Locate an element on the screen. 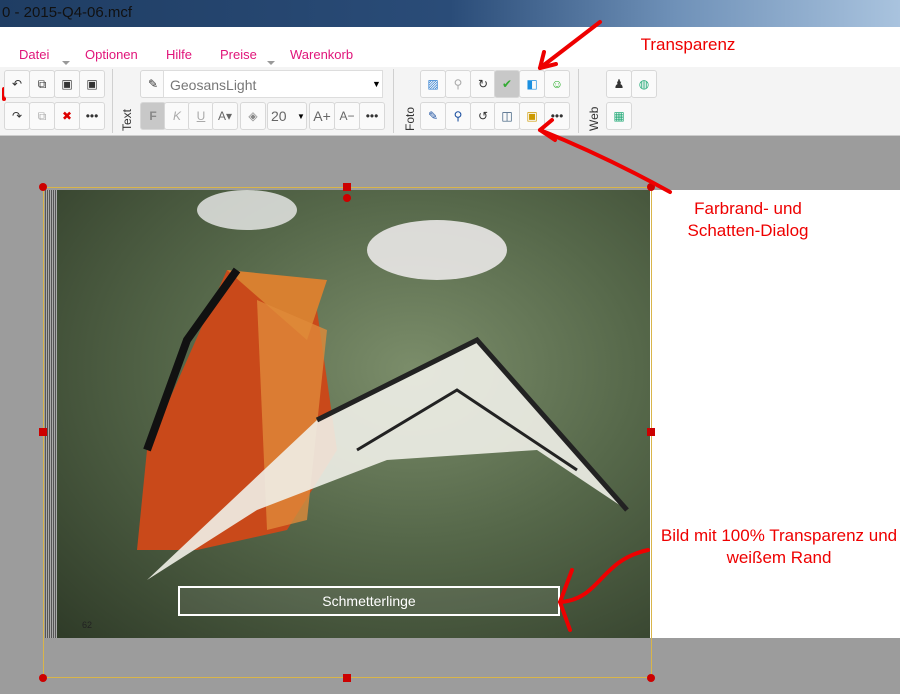  annotation-arrows is located at coordinates (605, 326).